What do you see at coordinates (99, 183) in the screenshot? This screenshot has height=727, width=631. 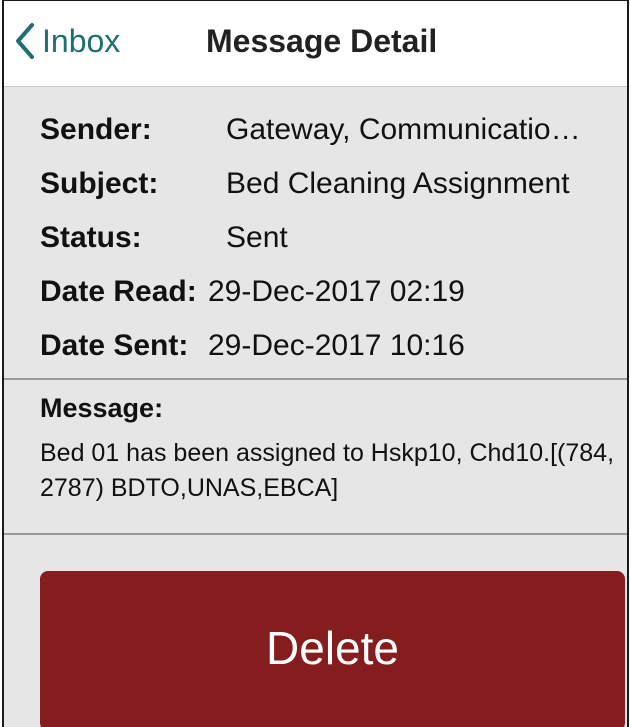 I see `subject-label: Subject:` at bounding box center [99, 183].